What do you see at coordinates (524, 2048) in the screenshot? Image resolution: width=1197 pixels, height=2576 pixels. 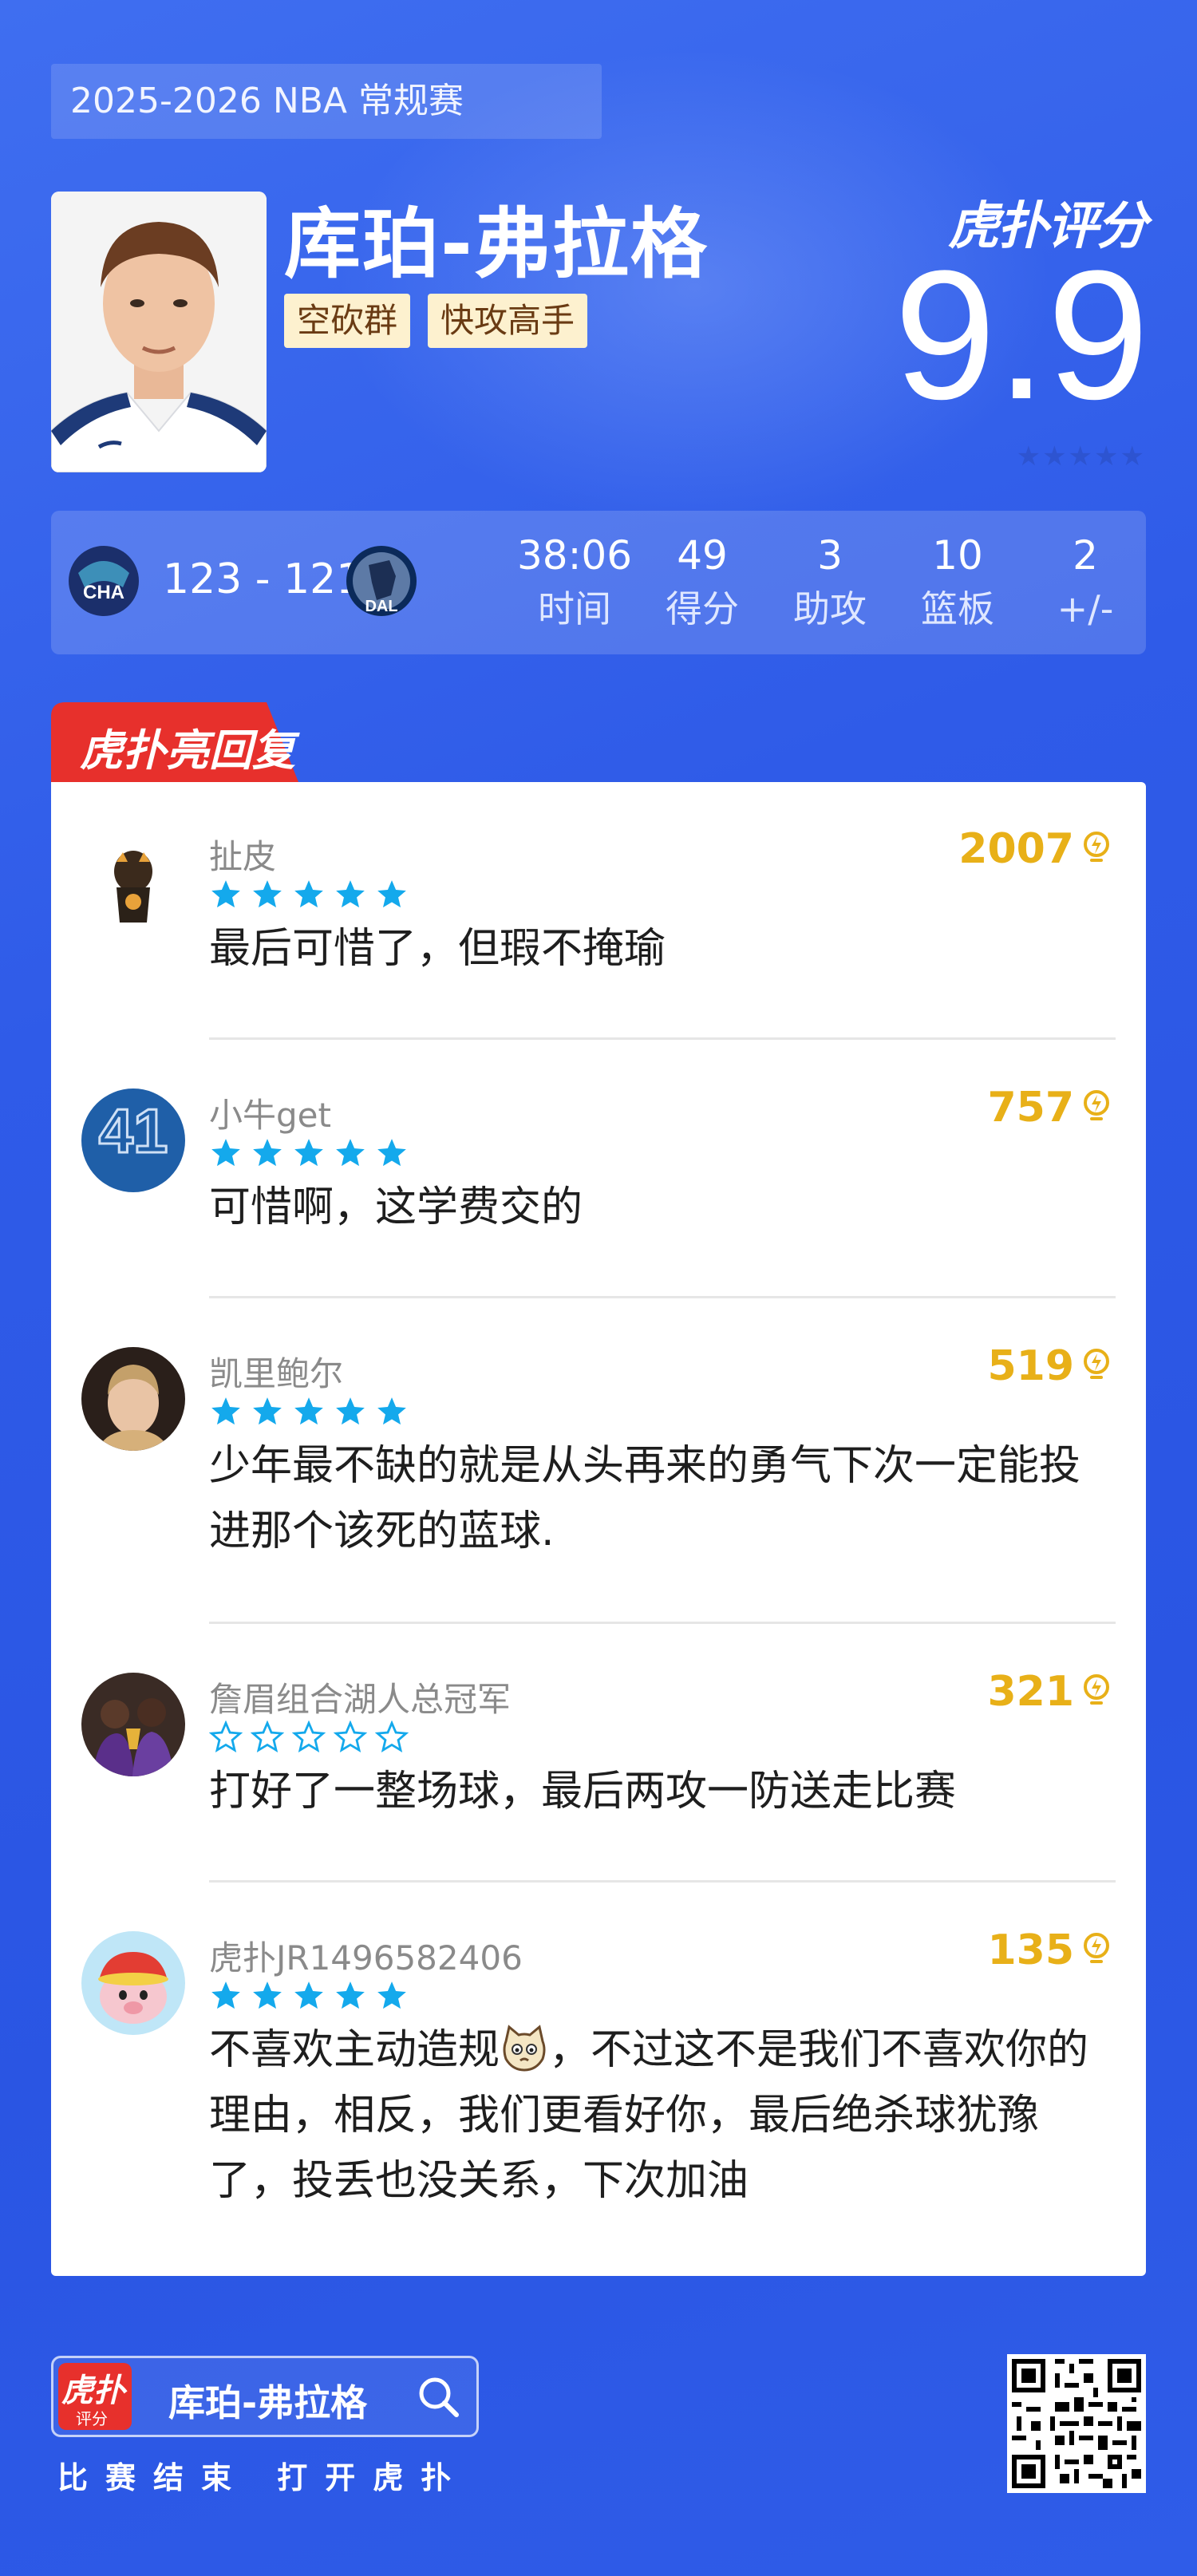 I see `emoji-cat-icon` at bounding box center [524, 2048].